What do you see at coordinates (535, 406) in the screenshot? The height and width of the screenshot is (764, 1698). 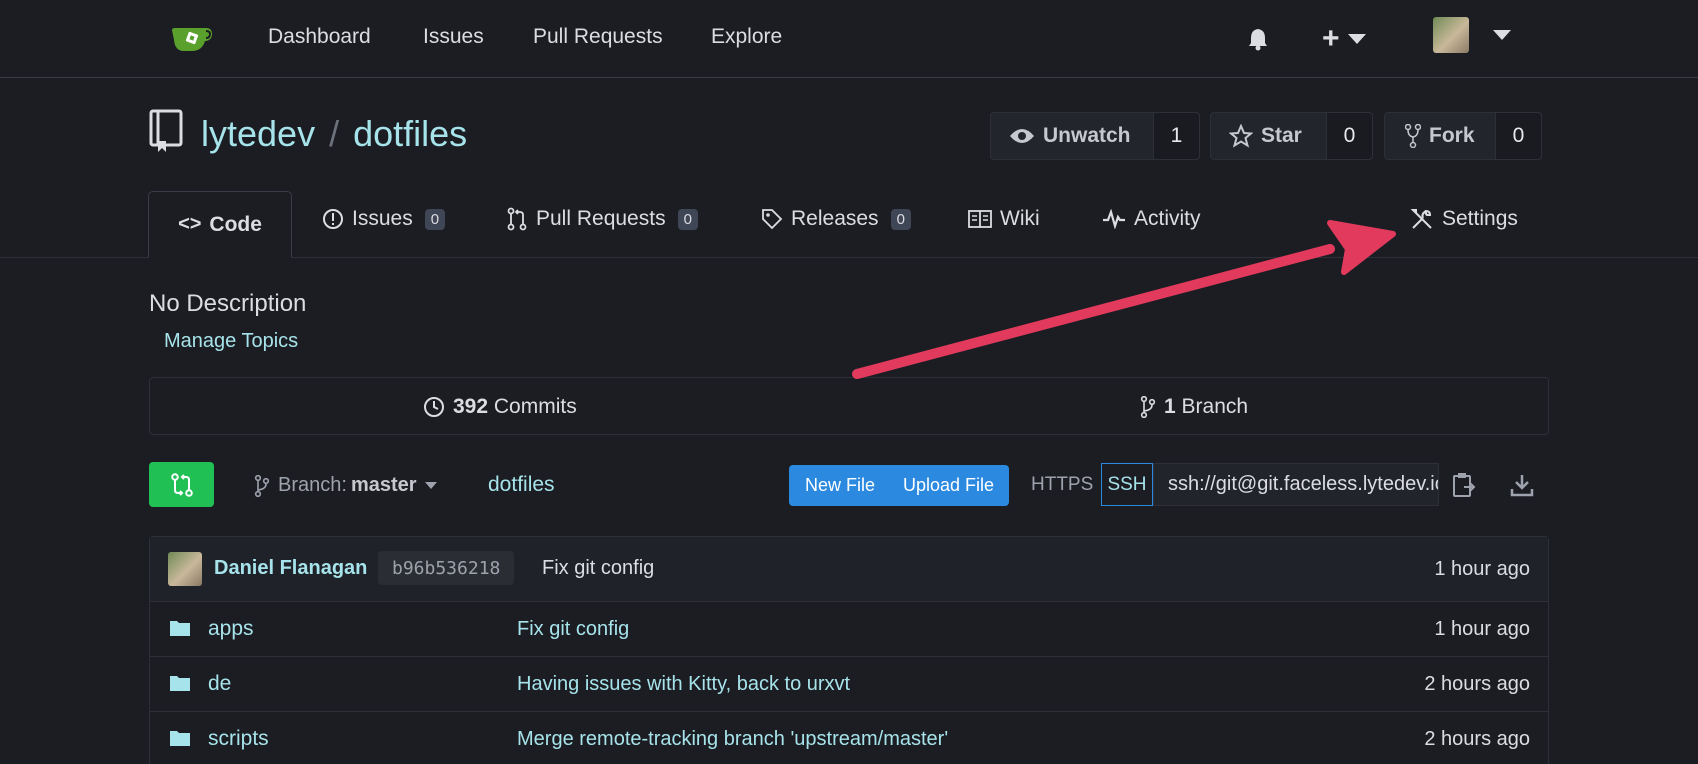 I see `commits-label: Commits` at bounding box center [535, 406].